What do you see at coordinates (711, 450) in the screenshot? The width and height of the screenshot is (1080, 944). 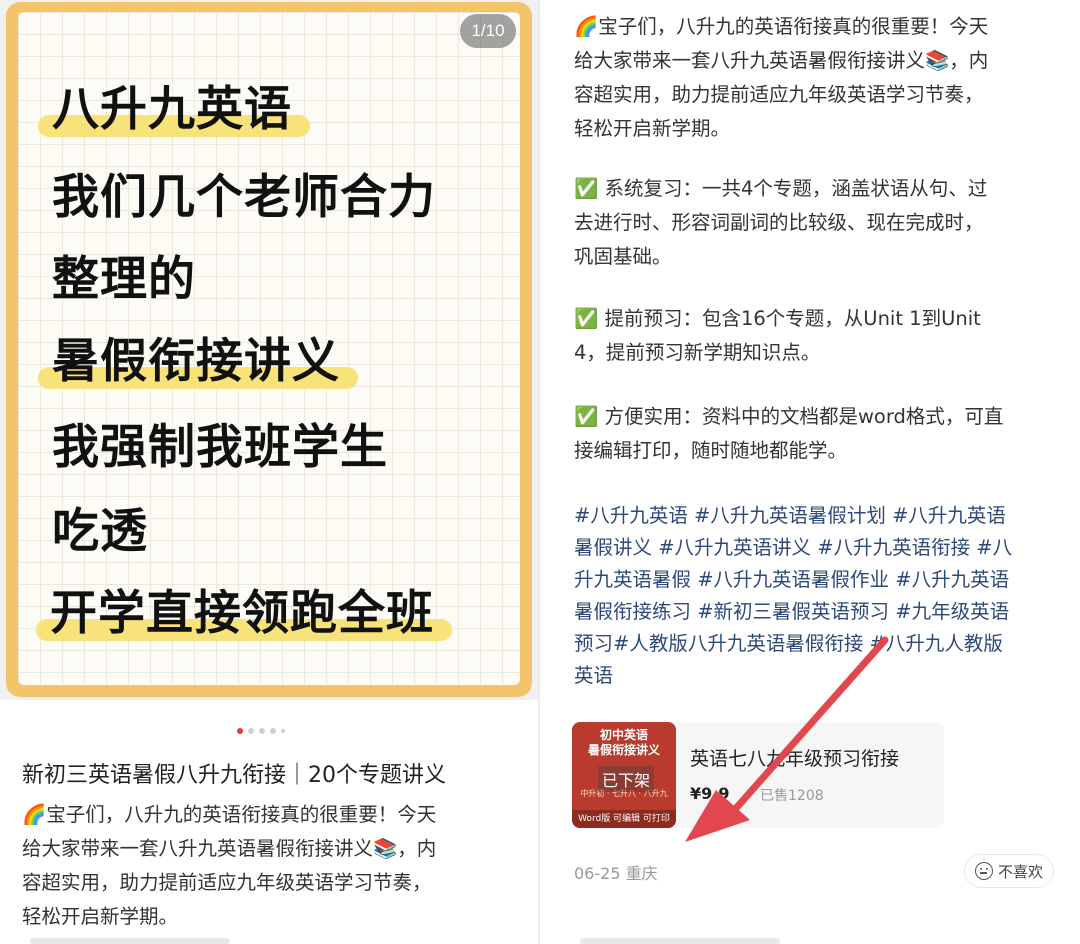 I see `text-line: 接编辑打印，随时随地都能学。` at bounding box center [711, 450].